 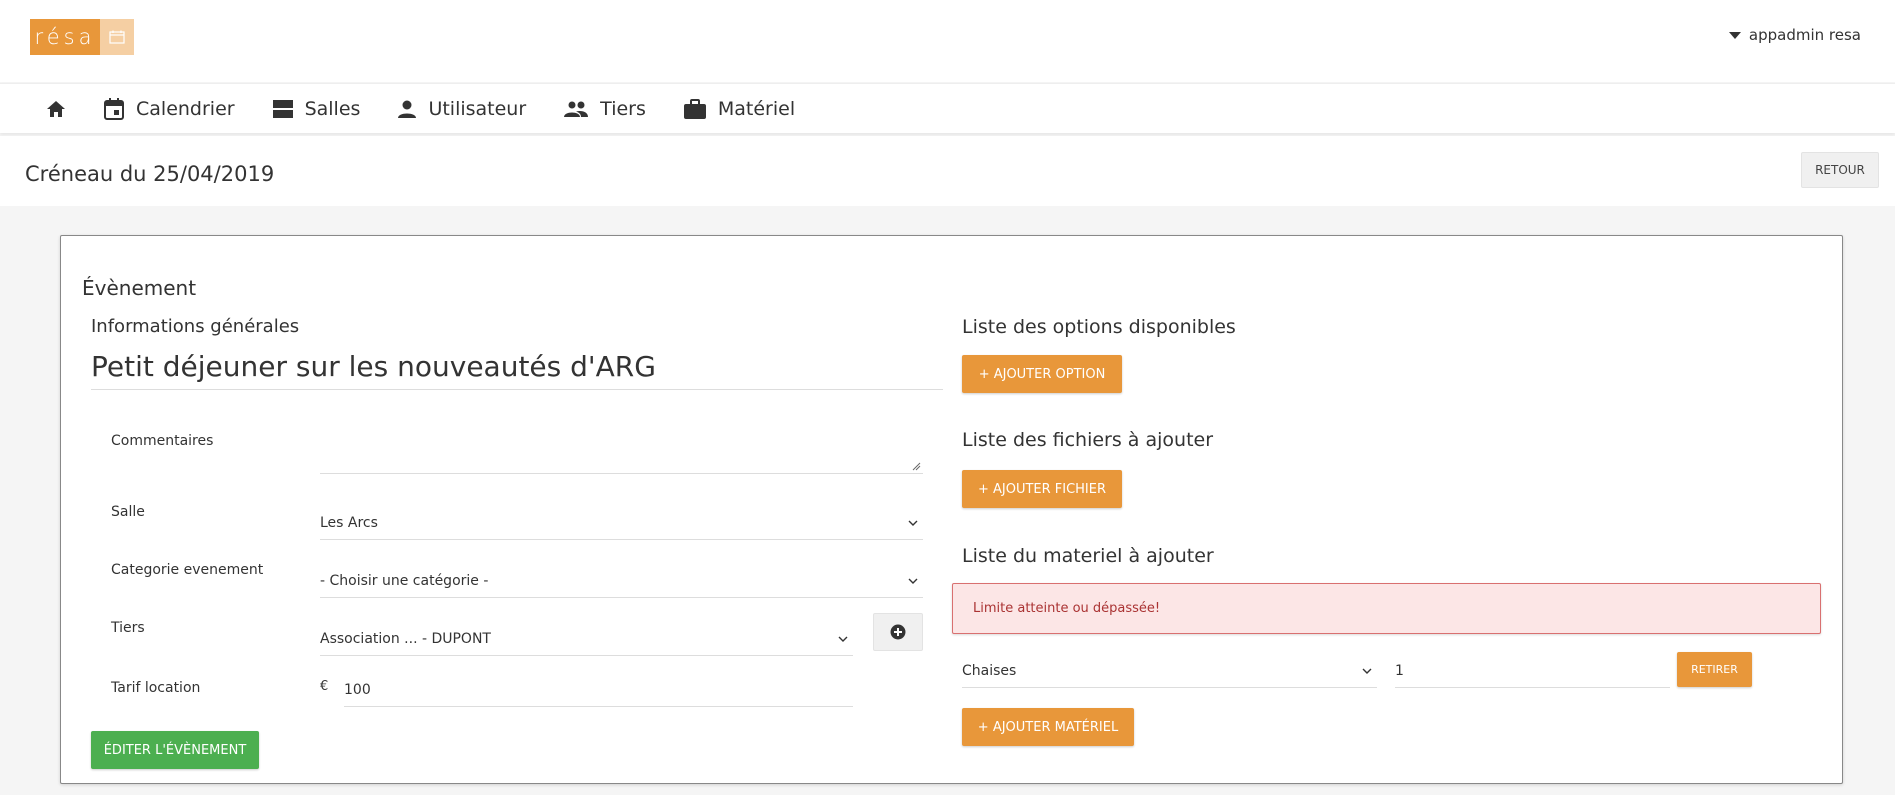 I want to click on top-header: résa appadmin resa, so click(x=947, y=41).